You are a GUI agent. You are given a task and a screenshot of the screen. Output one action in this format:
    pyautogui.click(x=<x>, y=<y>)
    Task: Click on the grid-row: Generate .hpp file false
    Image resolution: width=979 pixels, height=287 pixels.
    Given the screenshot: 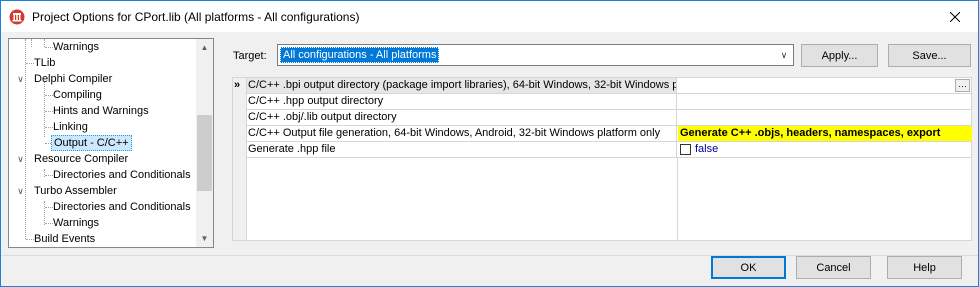 What is the action you would take?
    pyautogui.click(x=609, y=150)
    